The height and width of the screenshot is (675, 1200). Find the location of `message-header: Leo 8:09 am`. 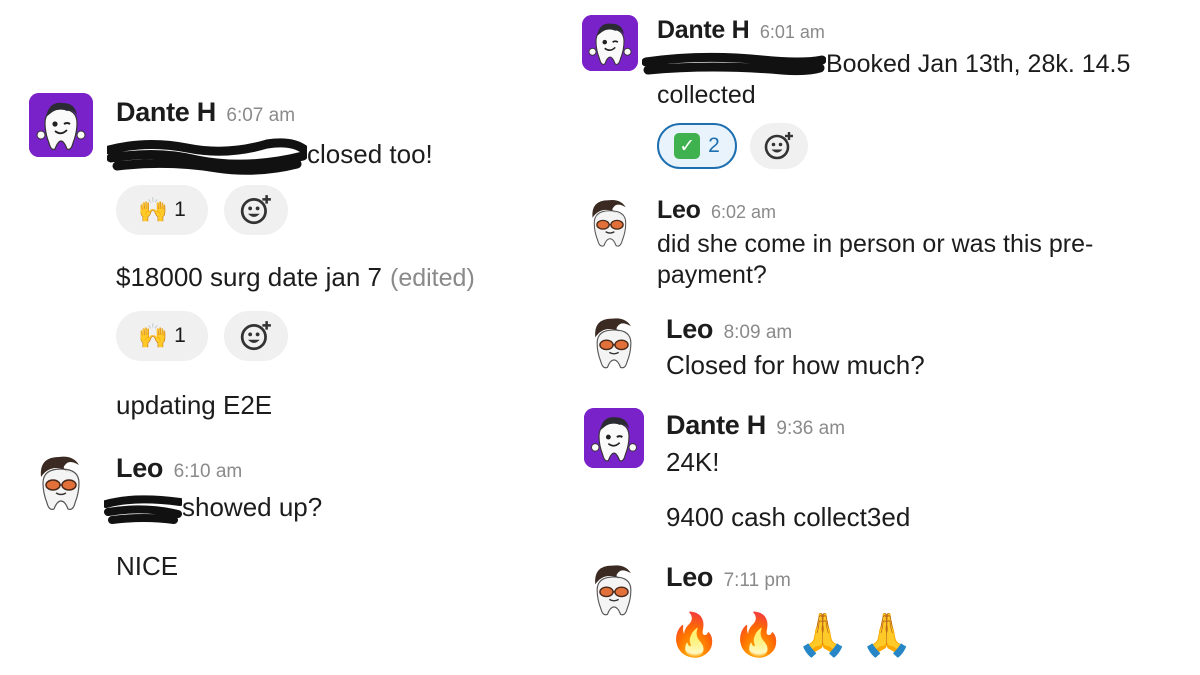

message-header: Leo 8:09 am is located at coordinates (729, 329).